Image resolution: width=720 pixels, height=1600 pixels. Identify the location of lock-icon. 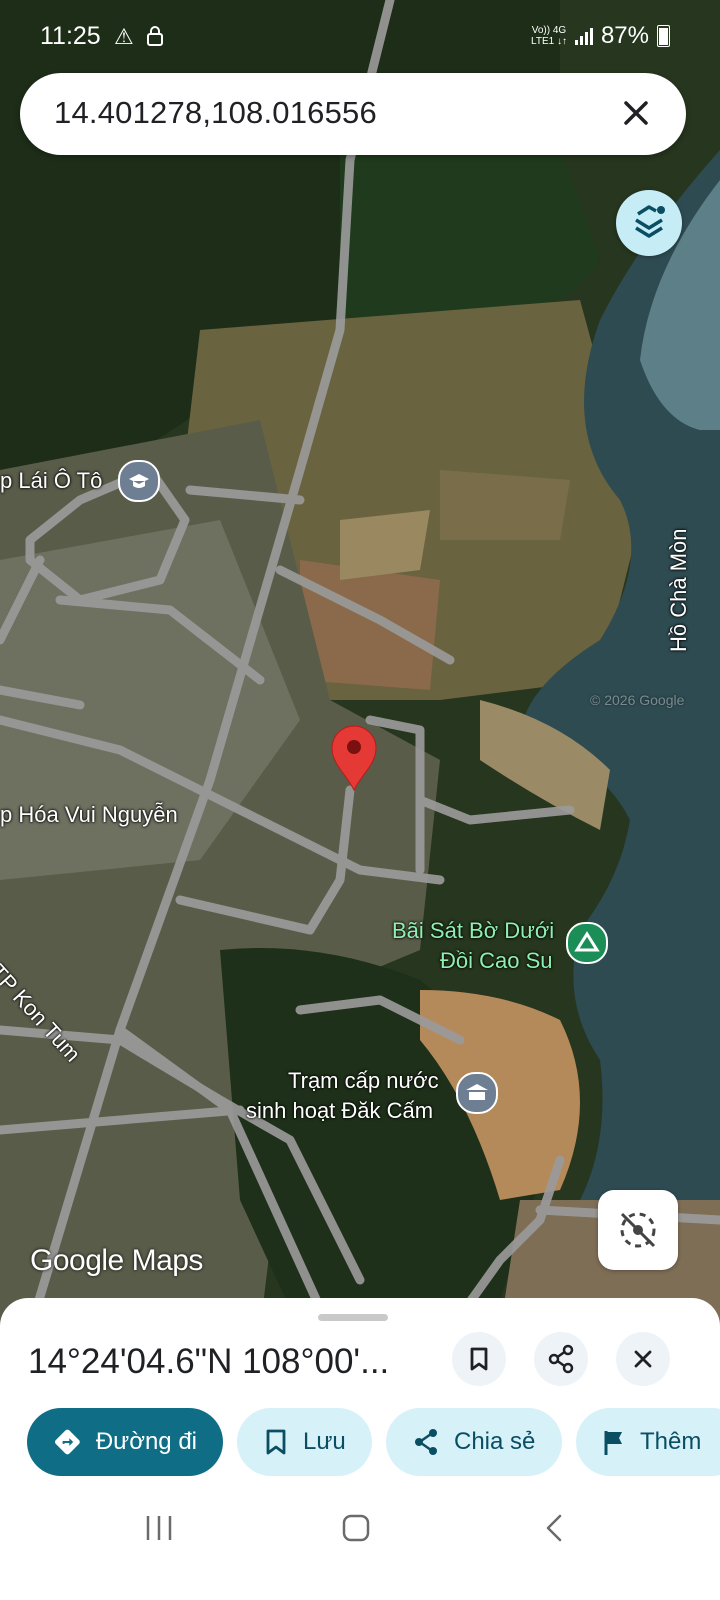
(154, 36).